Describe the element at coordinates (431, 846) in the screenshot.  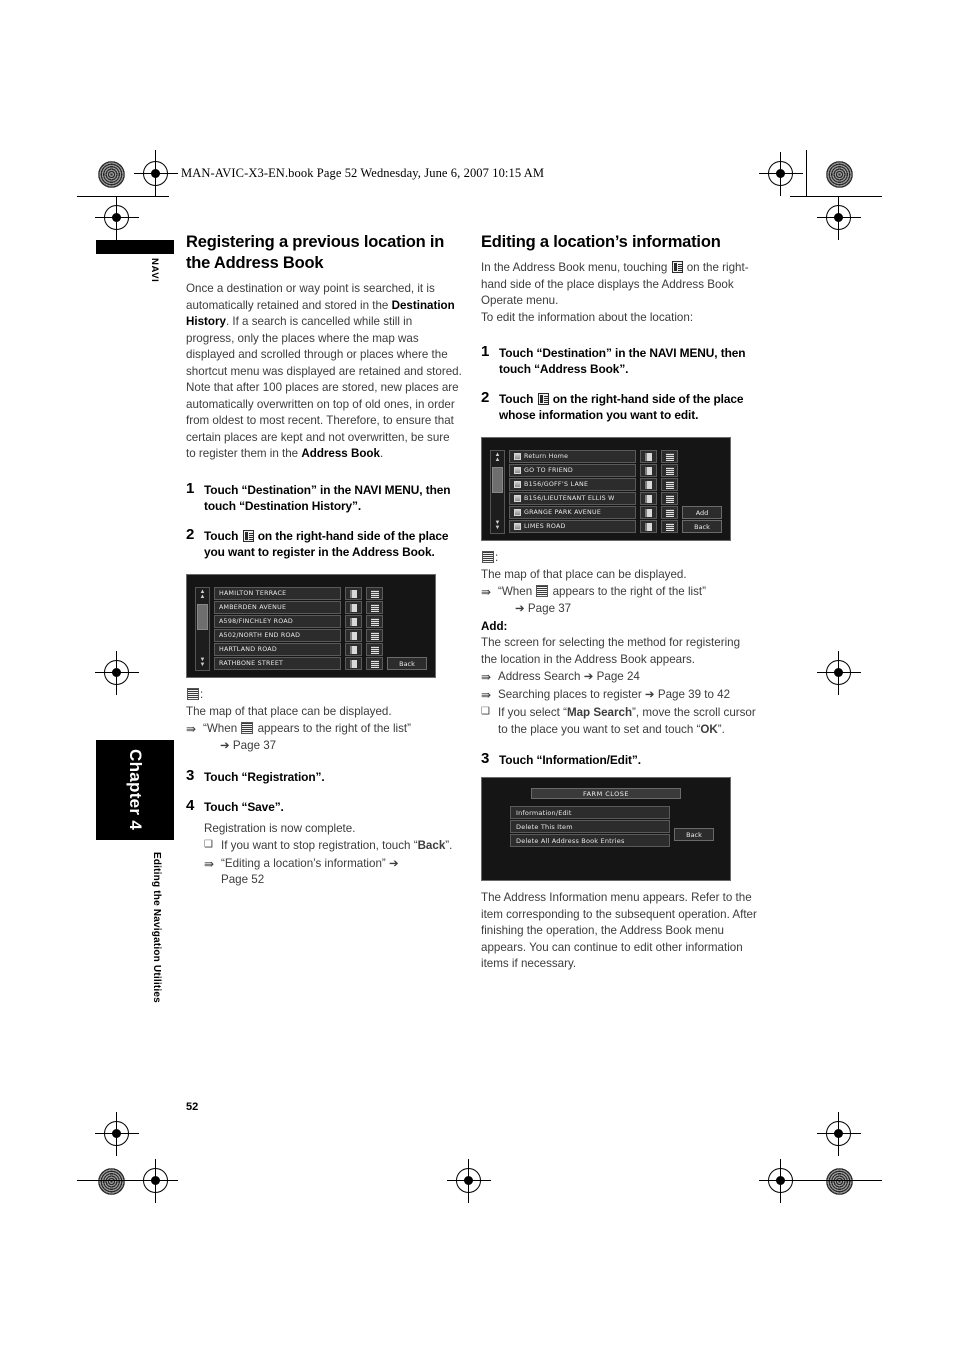
I see `left-note-stop-bold-back: Back` at that location.